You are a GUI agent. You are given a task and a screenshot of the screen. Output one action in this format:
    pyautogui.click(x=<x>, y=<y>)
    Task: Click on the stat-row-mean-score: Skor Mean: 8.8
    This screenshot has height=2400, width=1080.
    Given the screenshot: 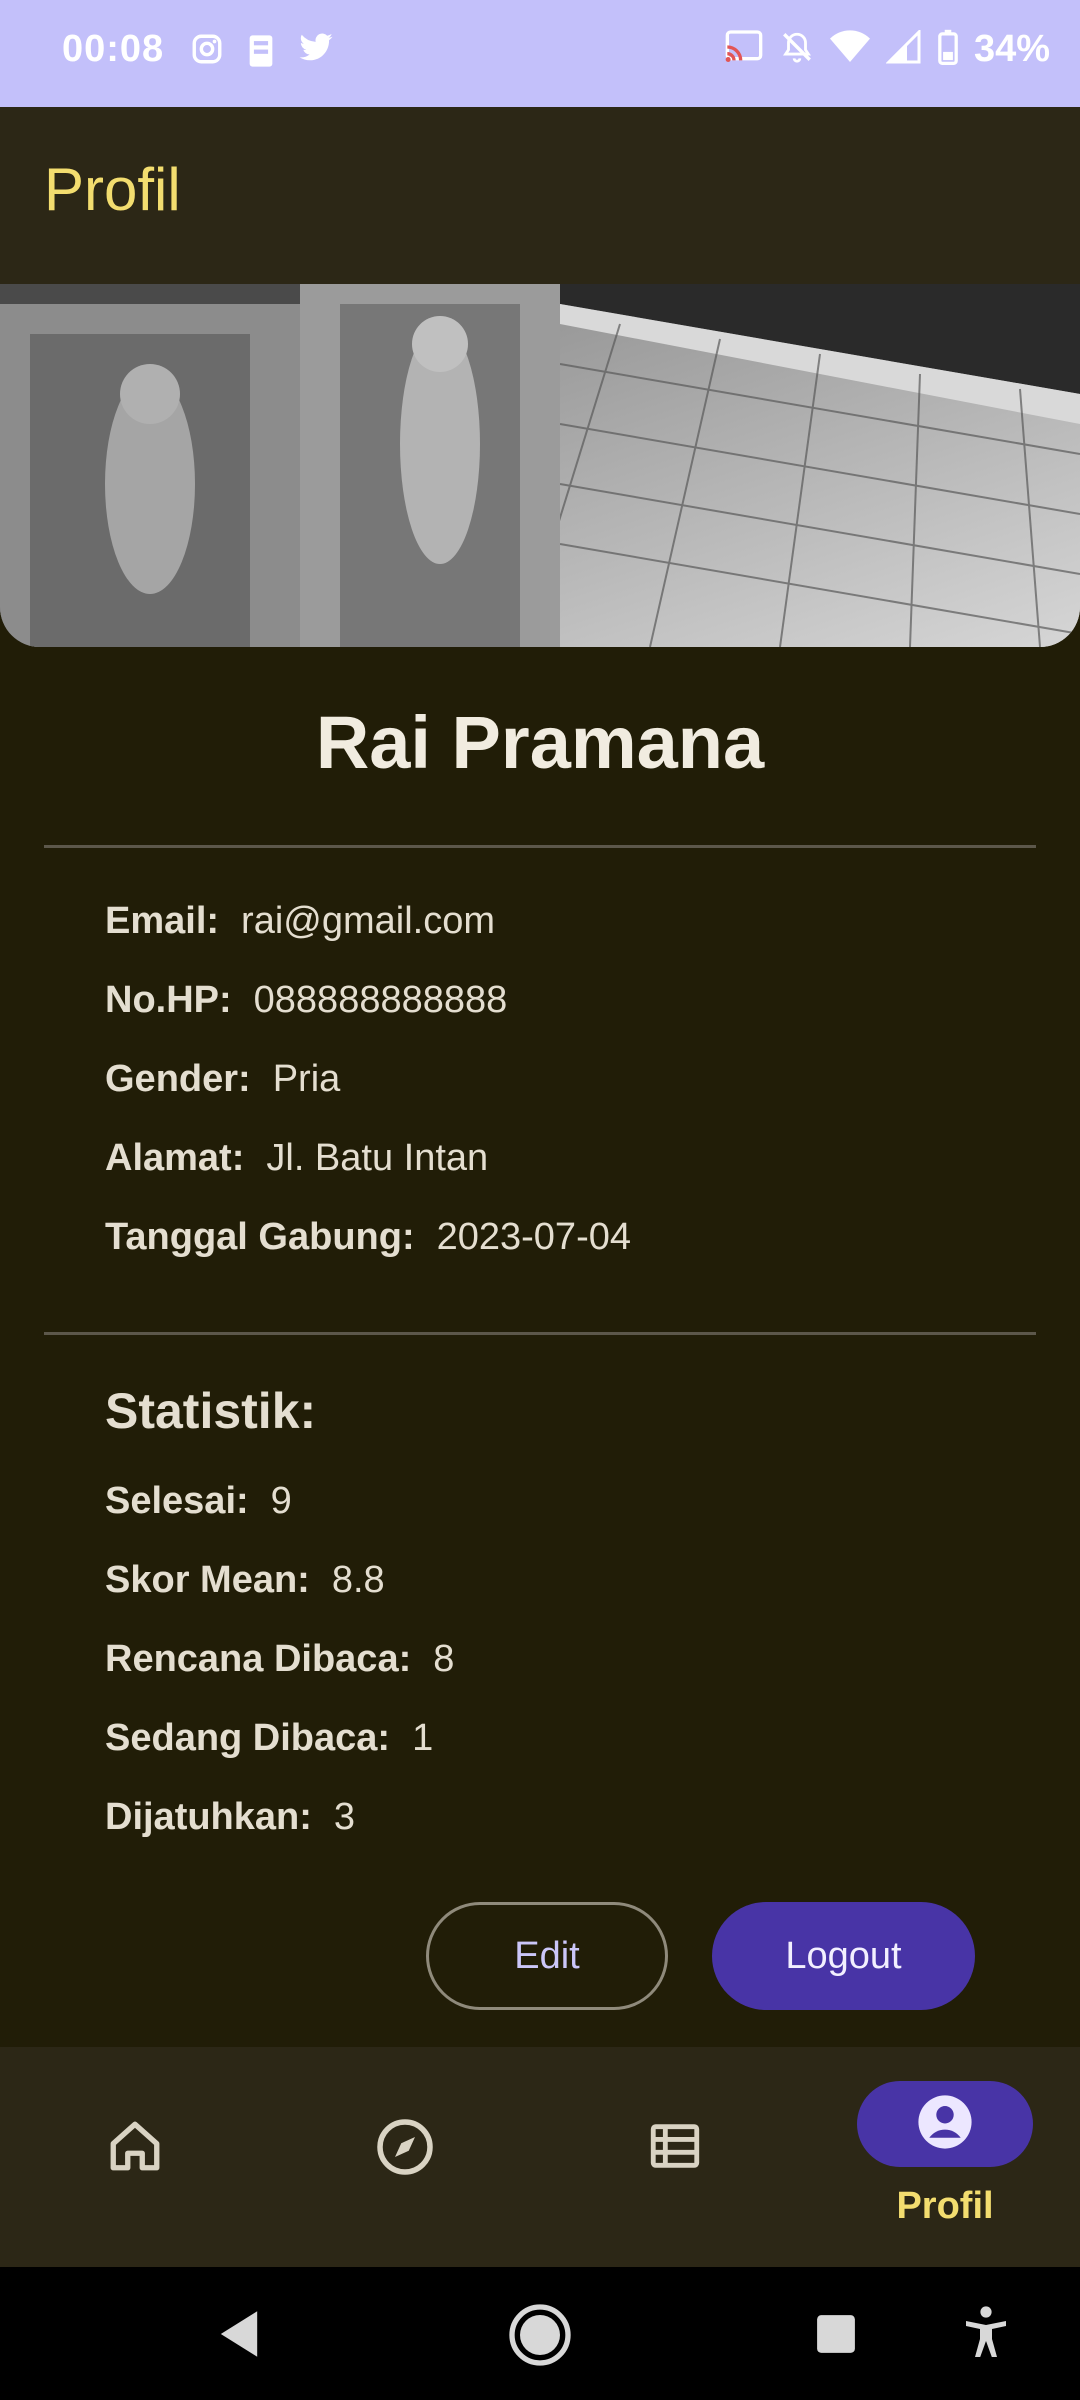 What is the action you would take?
    pyautogui.click(x=245, y=1580)
    